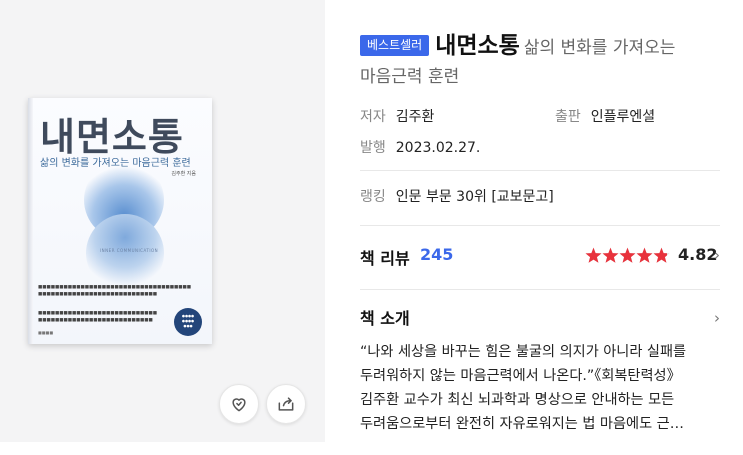 This screenshot has height=455, width=743. What do you see at coordinates (373, 117) in the screenshot?
I see `author-label: 저자` at bounding box center [373, 117].